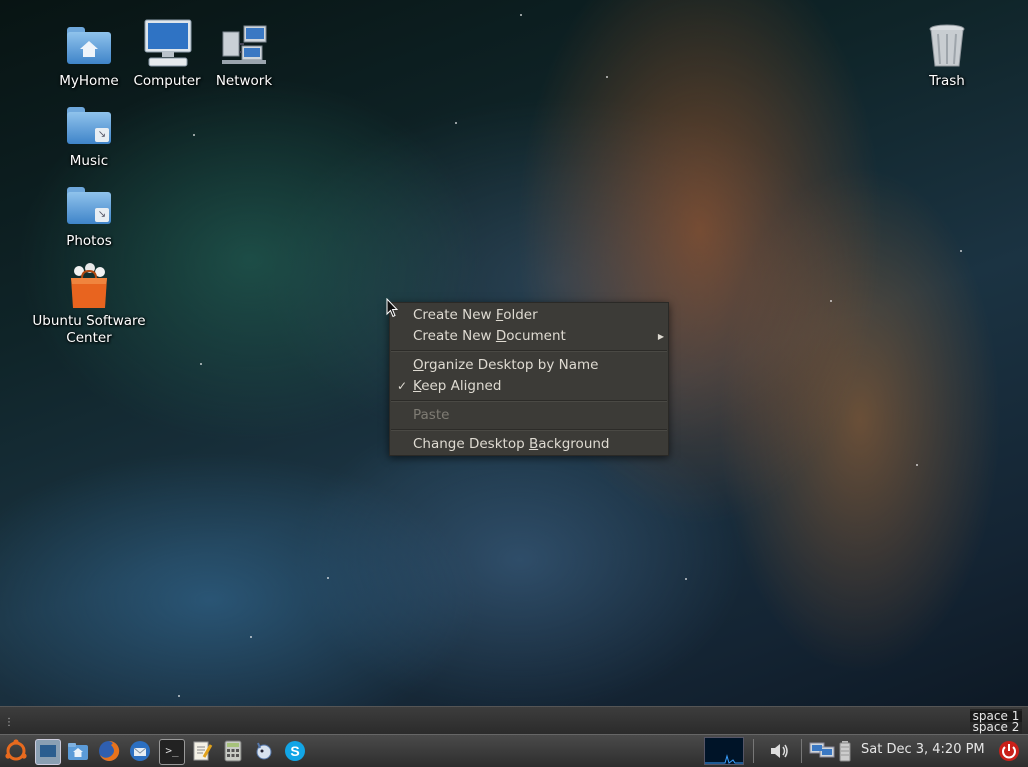  I want to click on desktop-icon-ubuntu-software-center: Ubuntu Software Center, so click(89, 304).